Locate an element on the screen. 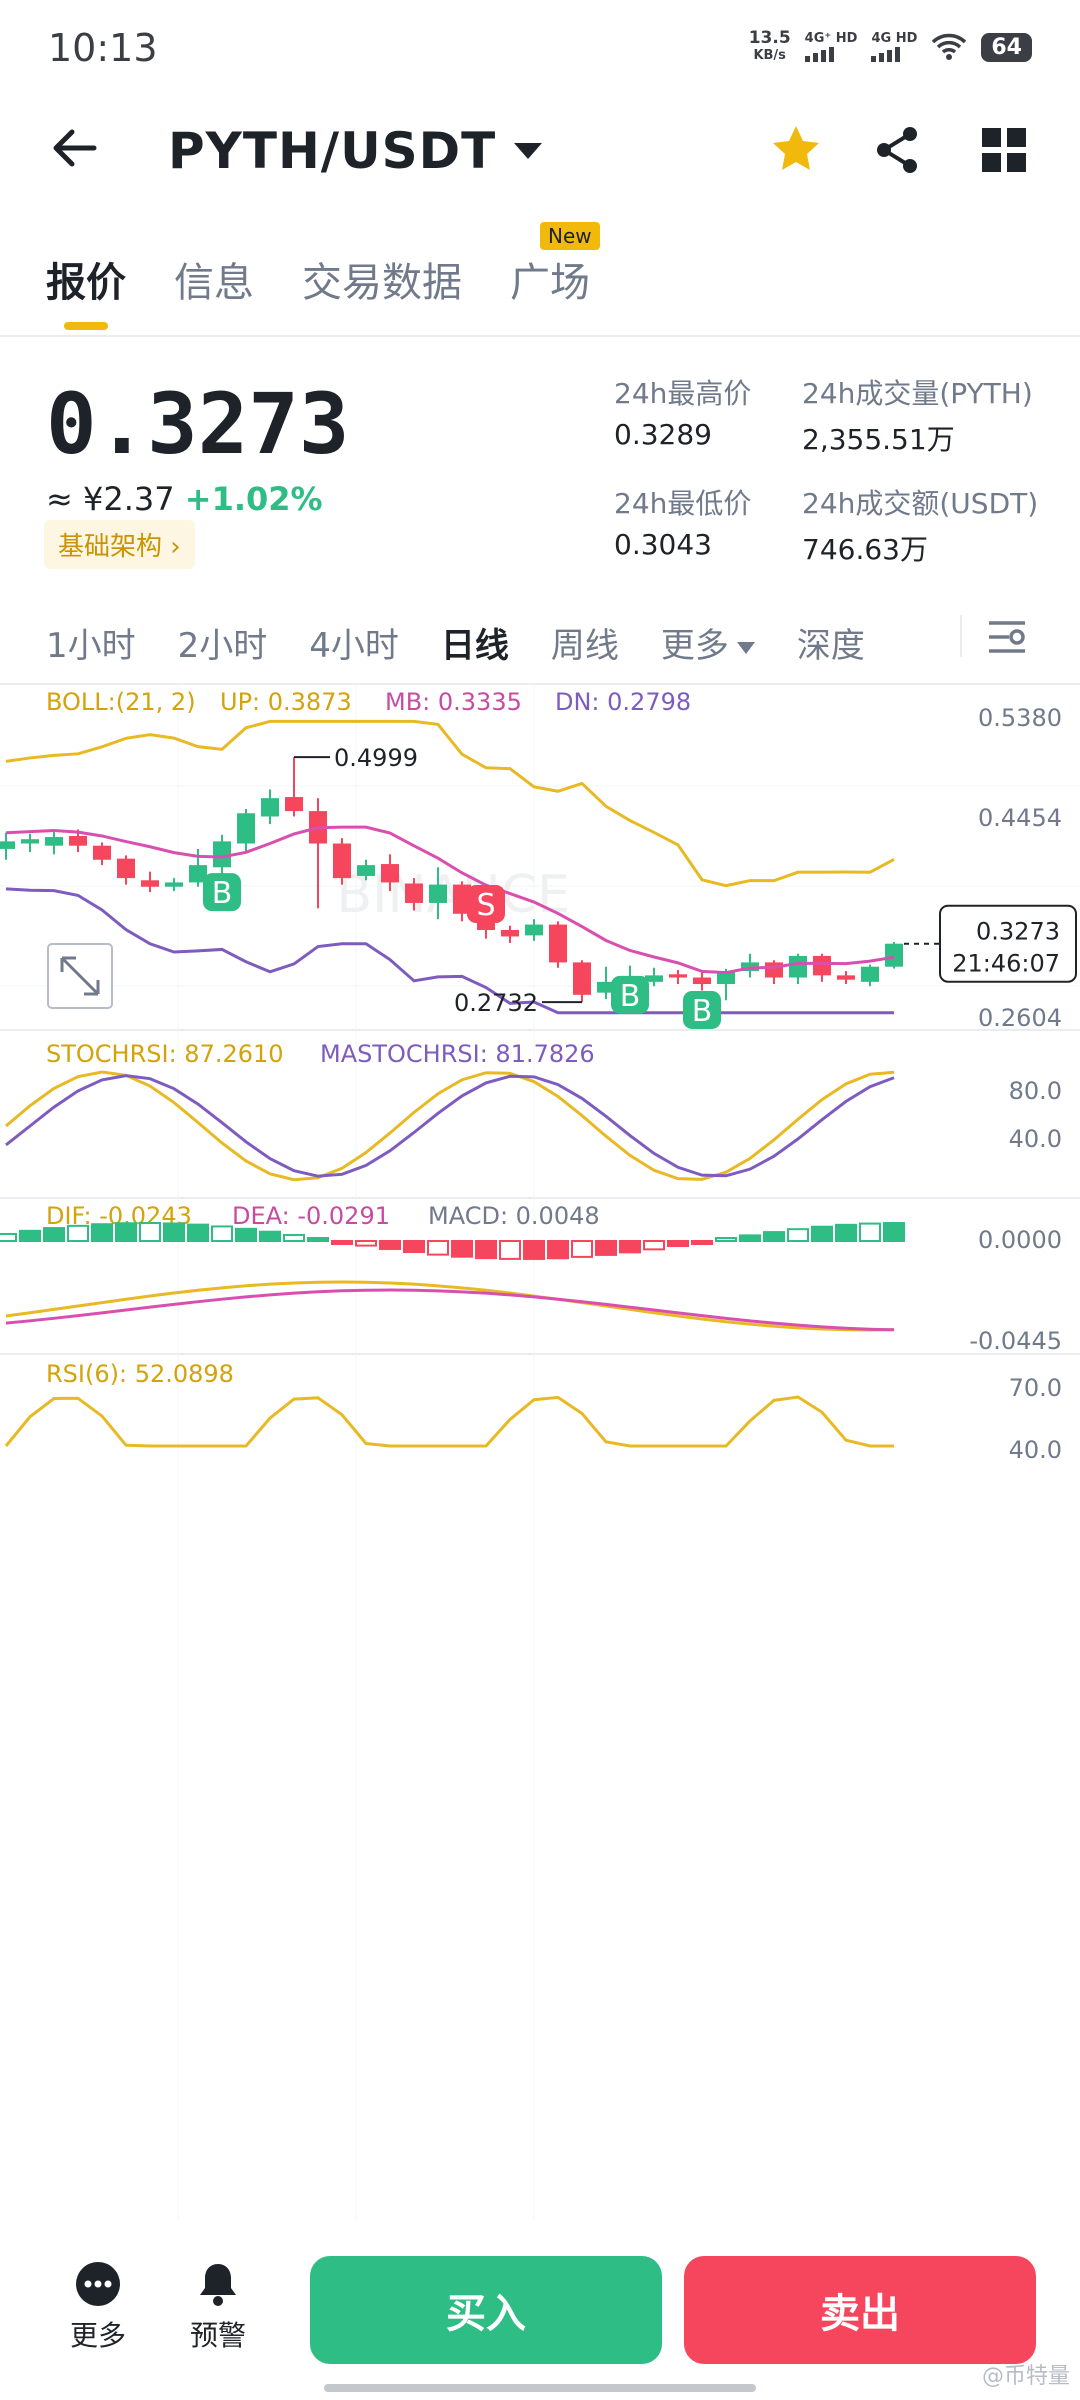 The height and width of the screenshot is (2400, 1080). change-percent: +1.02% is located at coordinates (253, 499).